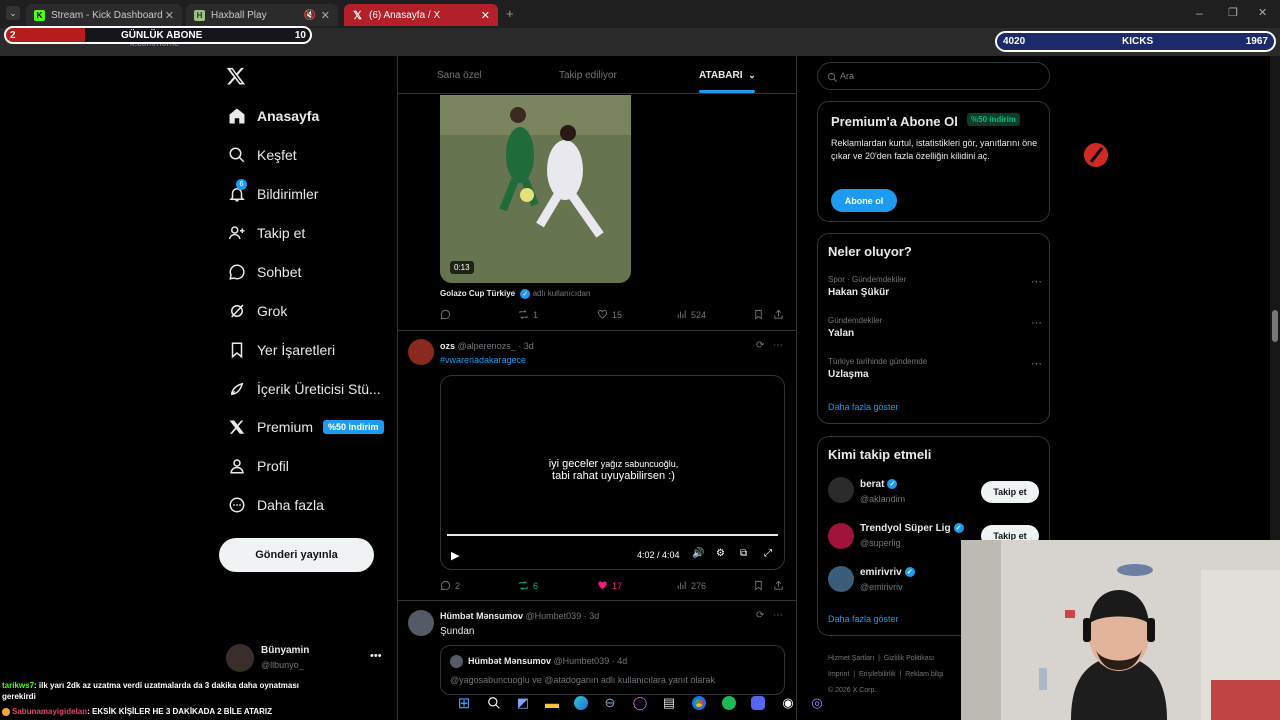 The width and height of the screenshot is (1280, 720). Describe the element at coordinates (933, 76) in the screenshot. I see `search-box: Ara` at that location.